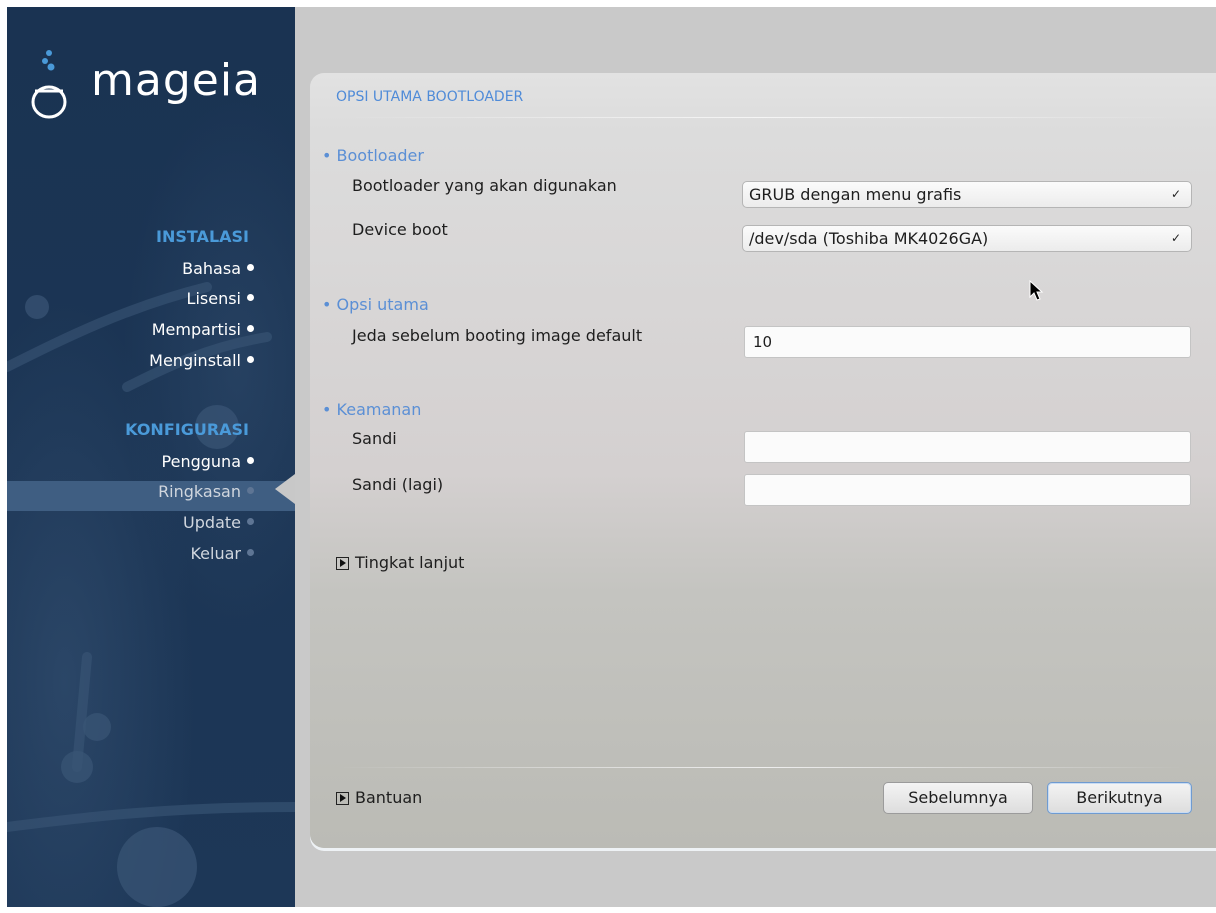 This screenshot has height=913, width=1216. What do you see at coordinates (202, 236) in the screenshot?
I see `section-title-instalasi: INSTALASI` at bounding box center [202, 236].